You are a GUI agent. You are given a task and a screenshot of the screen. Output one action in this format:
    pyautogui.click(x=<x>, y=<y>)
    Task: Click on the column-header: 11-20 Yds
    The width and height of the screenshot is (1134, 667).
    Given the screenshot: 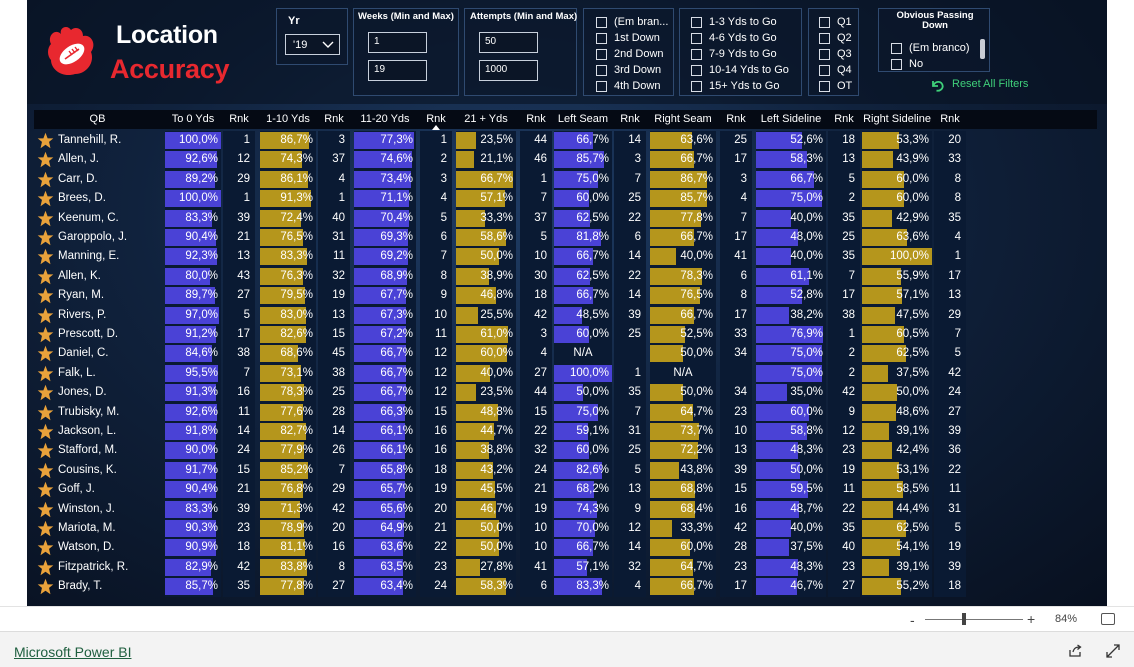 What is the action you would take?
    pyautogui.click(x=385, y=119)
    